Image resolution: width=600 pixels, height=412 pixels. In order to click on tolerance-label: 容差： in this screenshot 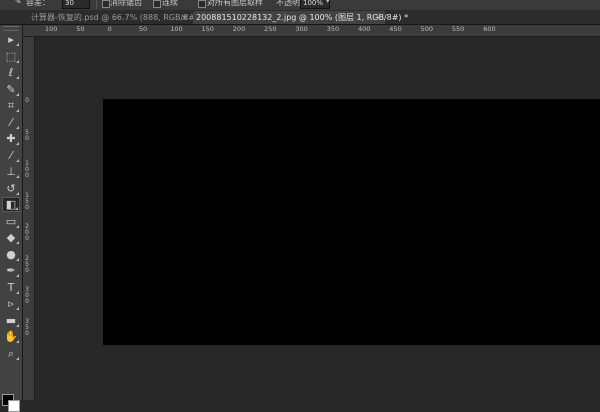, I will do `click(38, 3)`.